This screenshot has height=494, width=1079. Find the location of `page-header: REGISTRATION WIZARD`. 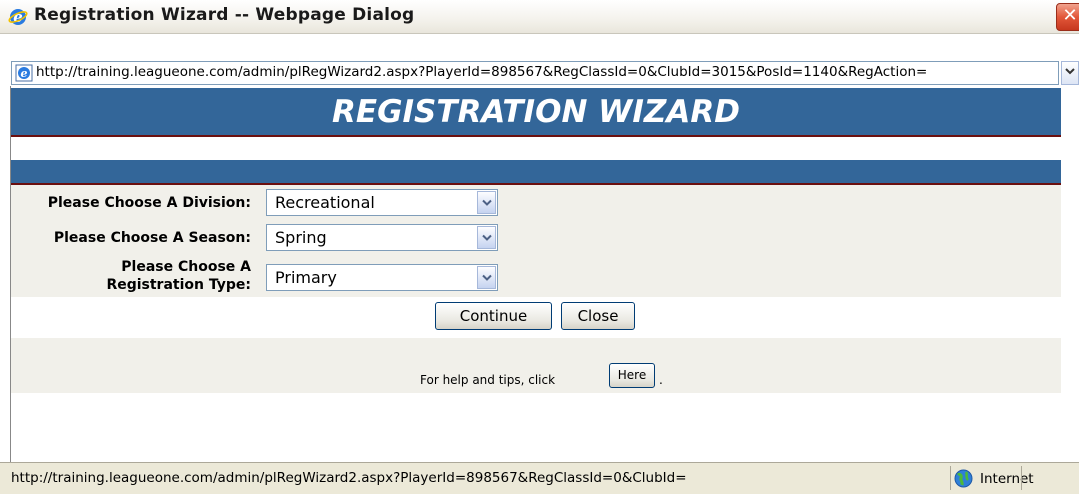

page-header: REGISTRATION WIZARD is located at coordinates (536, 112).